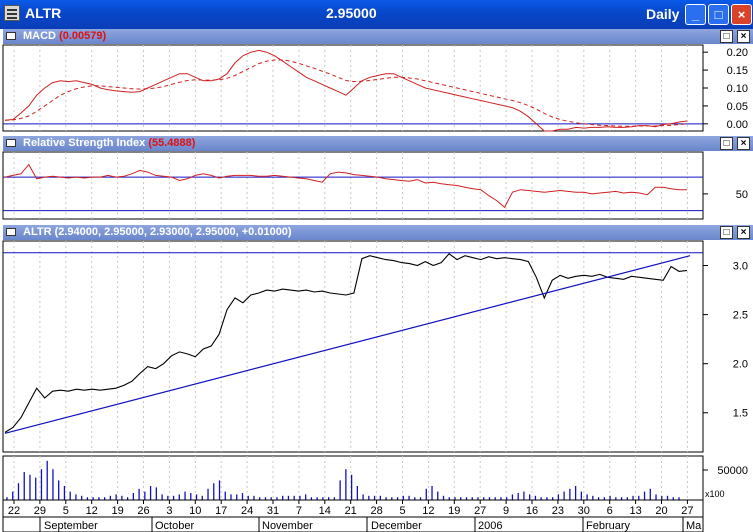 The width and height of the screenshot is (753, 532). Describe the element at coordinates (740, 365) in the screenshot. I see `y-tick-label: 2.0` at that location.